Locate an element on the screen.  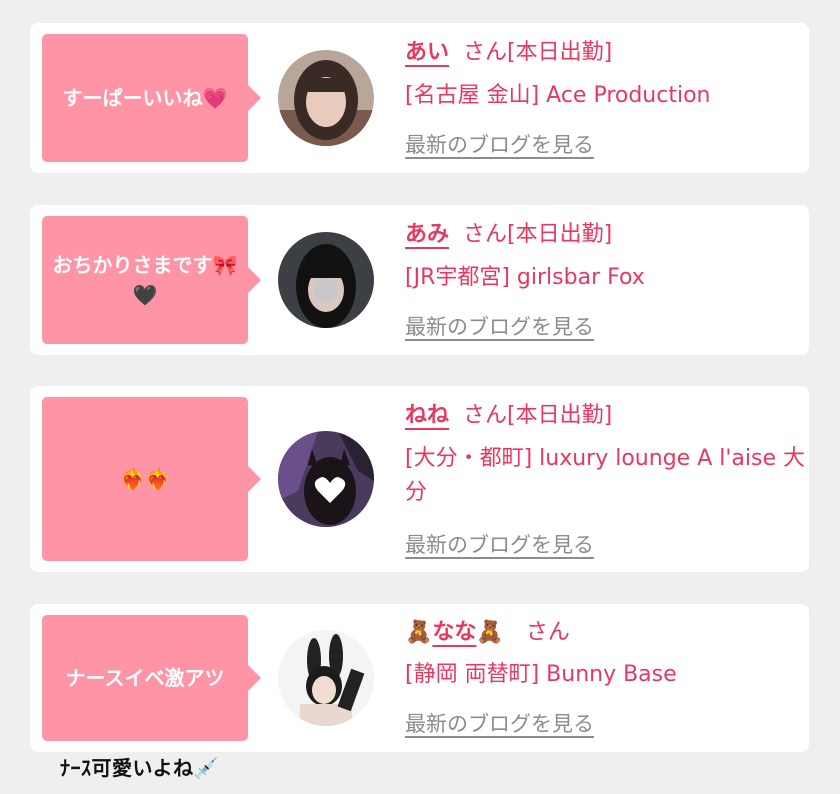
name-line: あい さん[本日出勤] is located at coordinates (508, 53).